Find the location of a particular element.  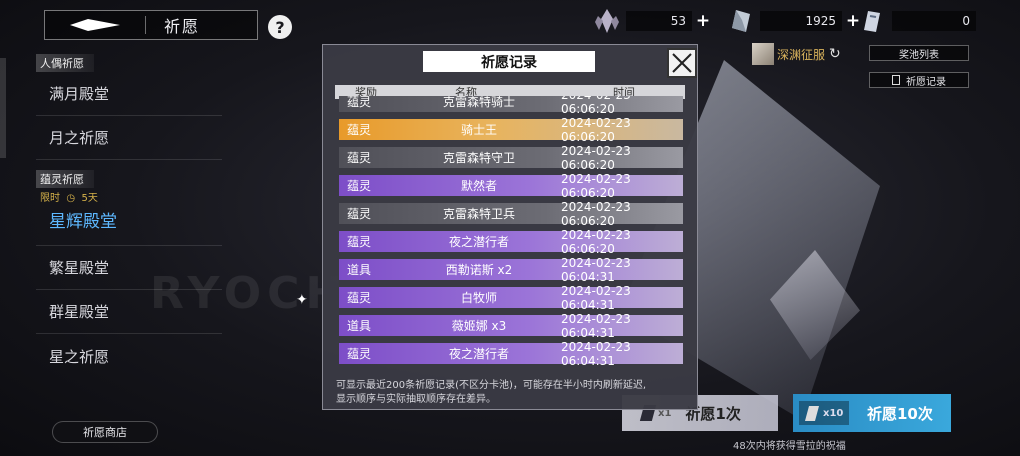

abyss-label: 深渊征服 is located at coordinates (801, 54).